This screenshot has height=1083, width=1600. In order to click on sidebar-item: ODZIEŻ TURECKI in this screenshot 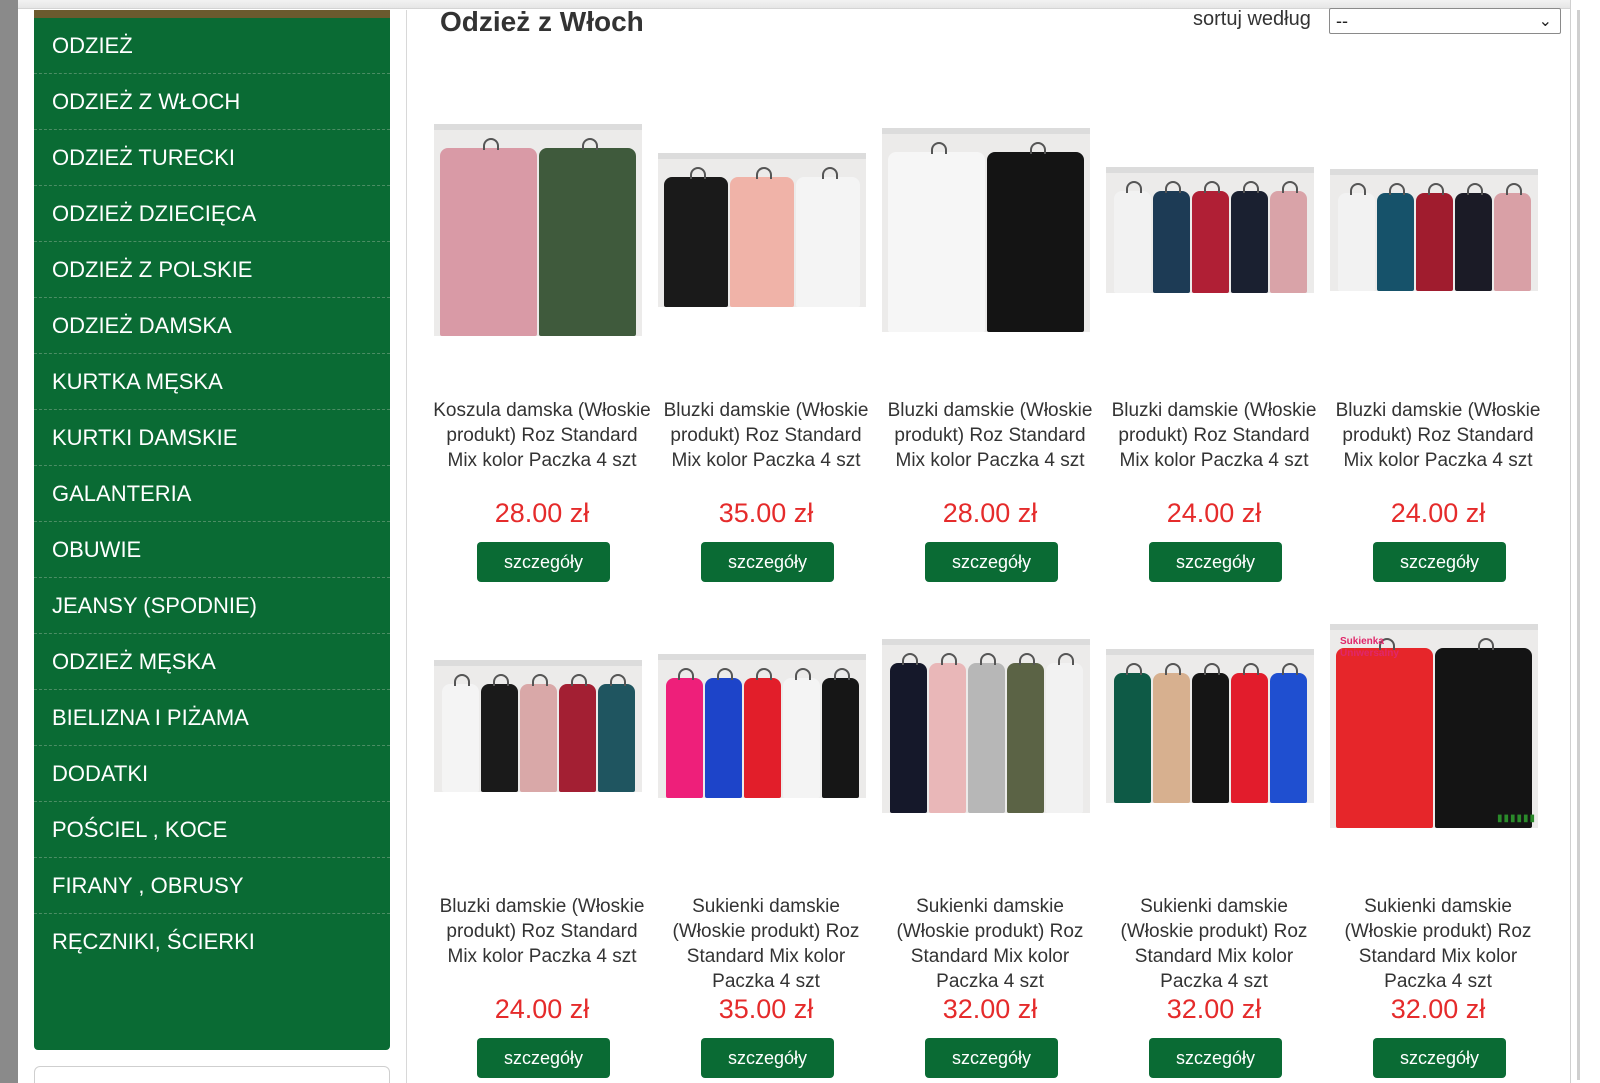, I will do `click(212, 158)`.